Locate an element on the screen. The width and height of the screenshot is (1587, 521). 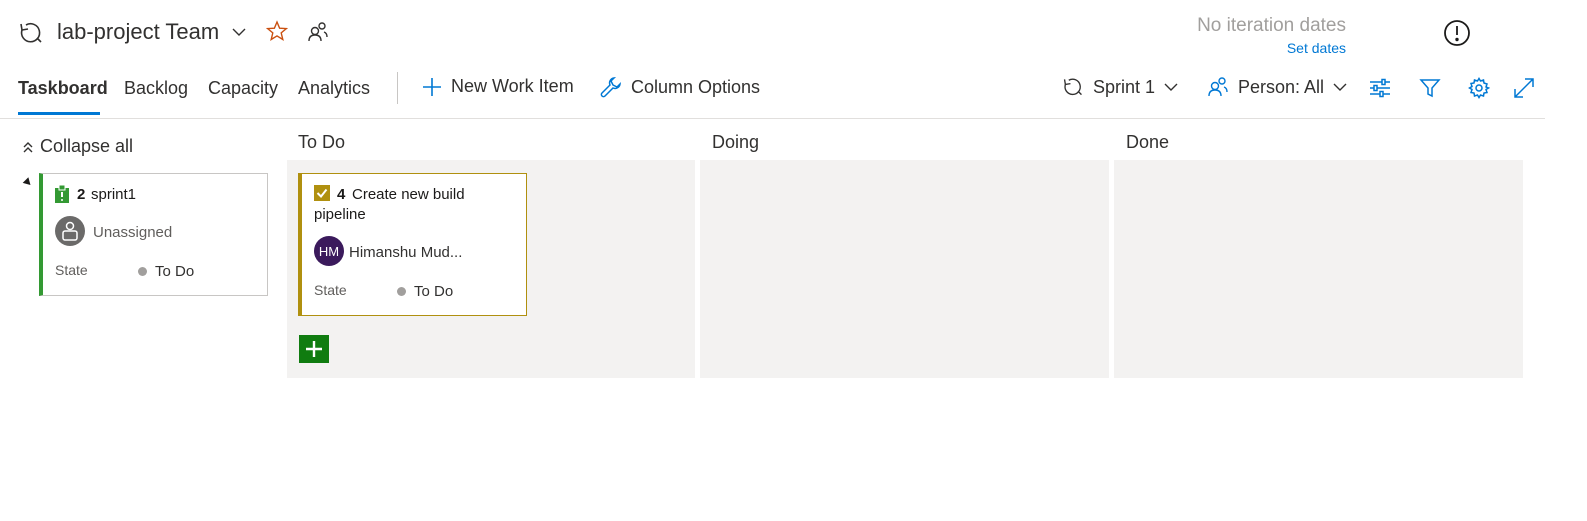
new-work-item-label: New Work Item is located at coordinates (512, 86).